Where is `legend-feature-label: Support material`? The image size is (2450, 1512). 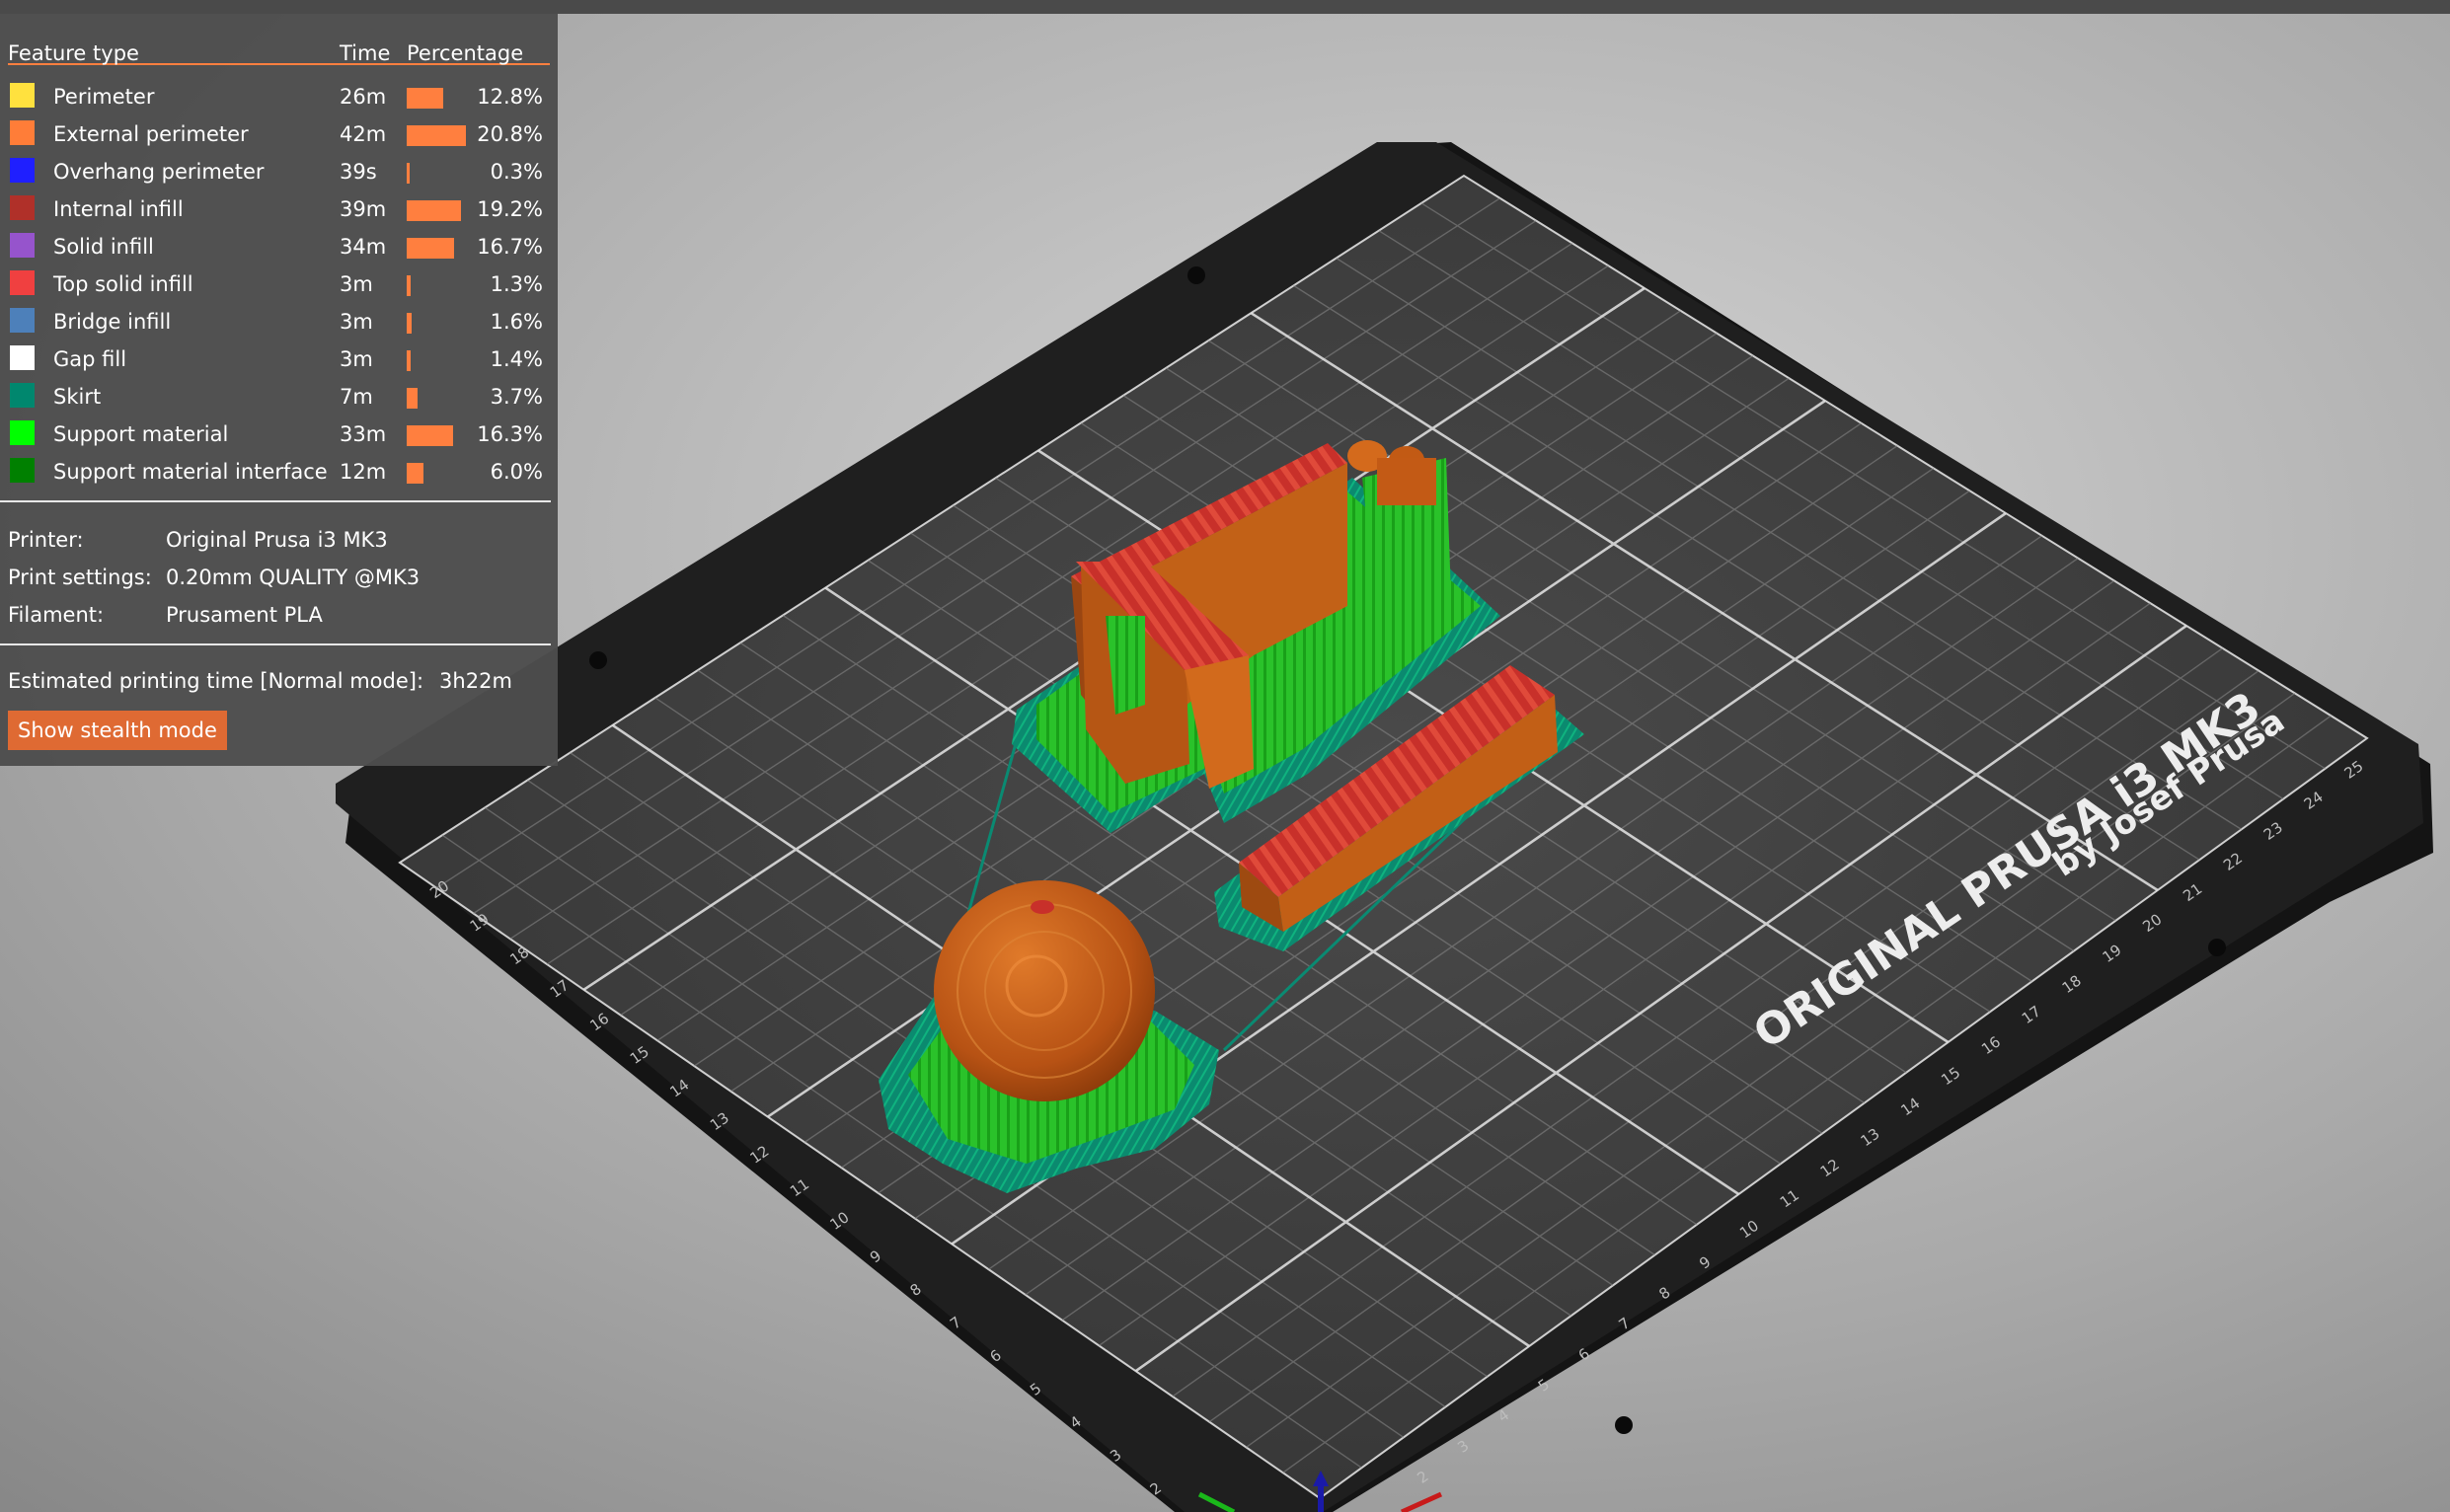 legend-feature-label: Support material is located at coordinates (141, 434).